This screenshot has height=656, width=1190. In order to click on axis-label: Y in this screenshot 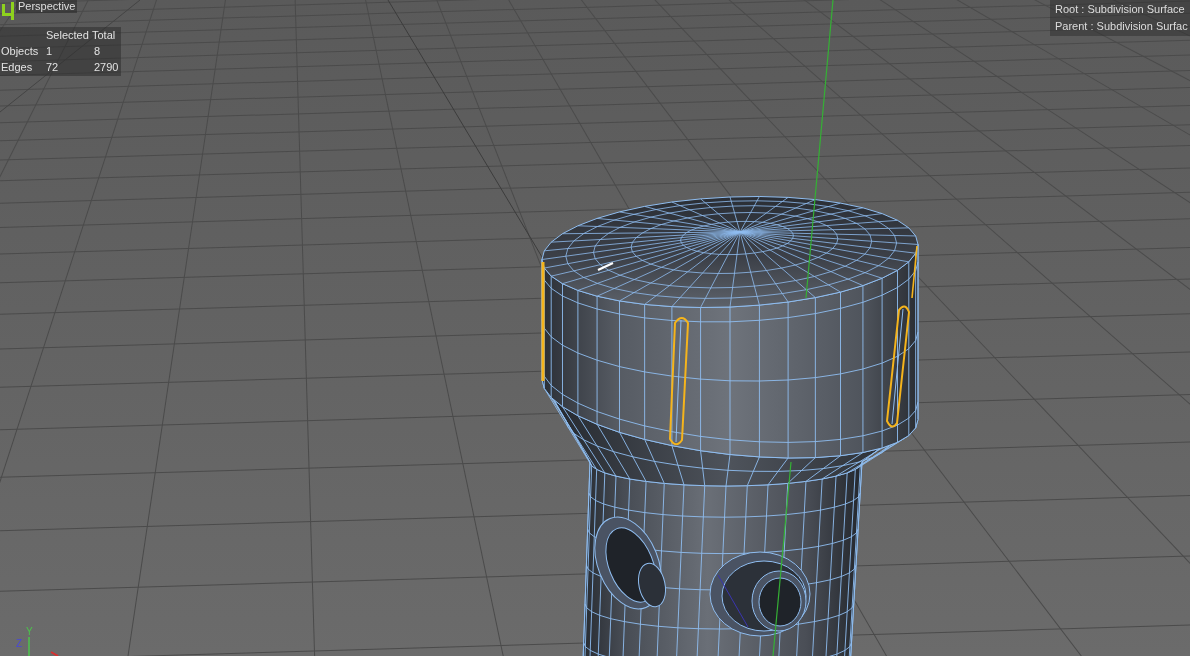, I will do `click(29, 632)`.